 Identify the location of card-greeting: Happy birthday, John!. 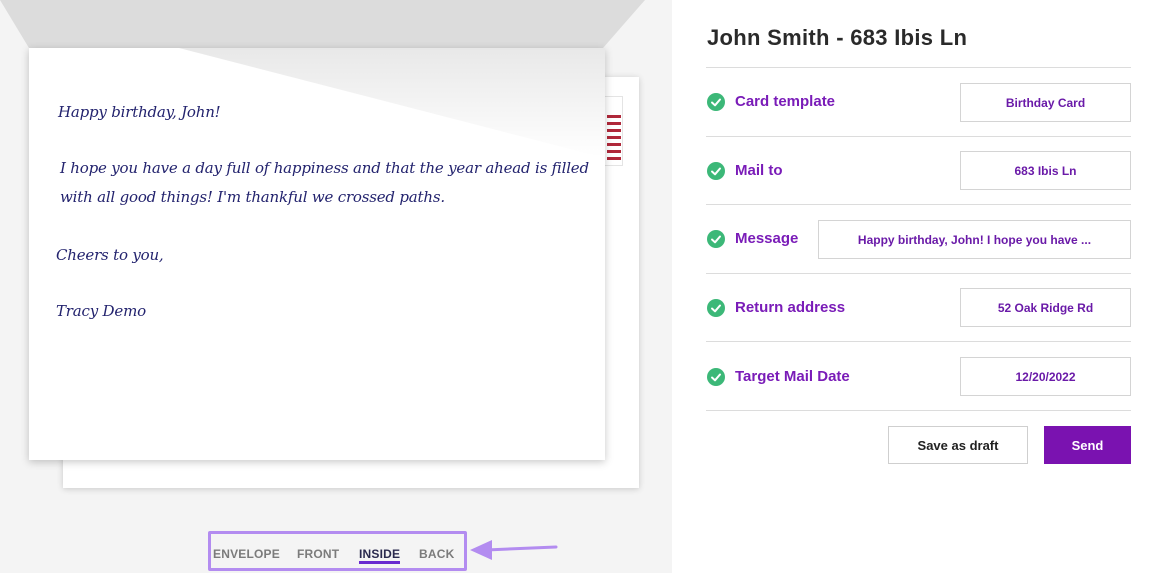
(139, 112).